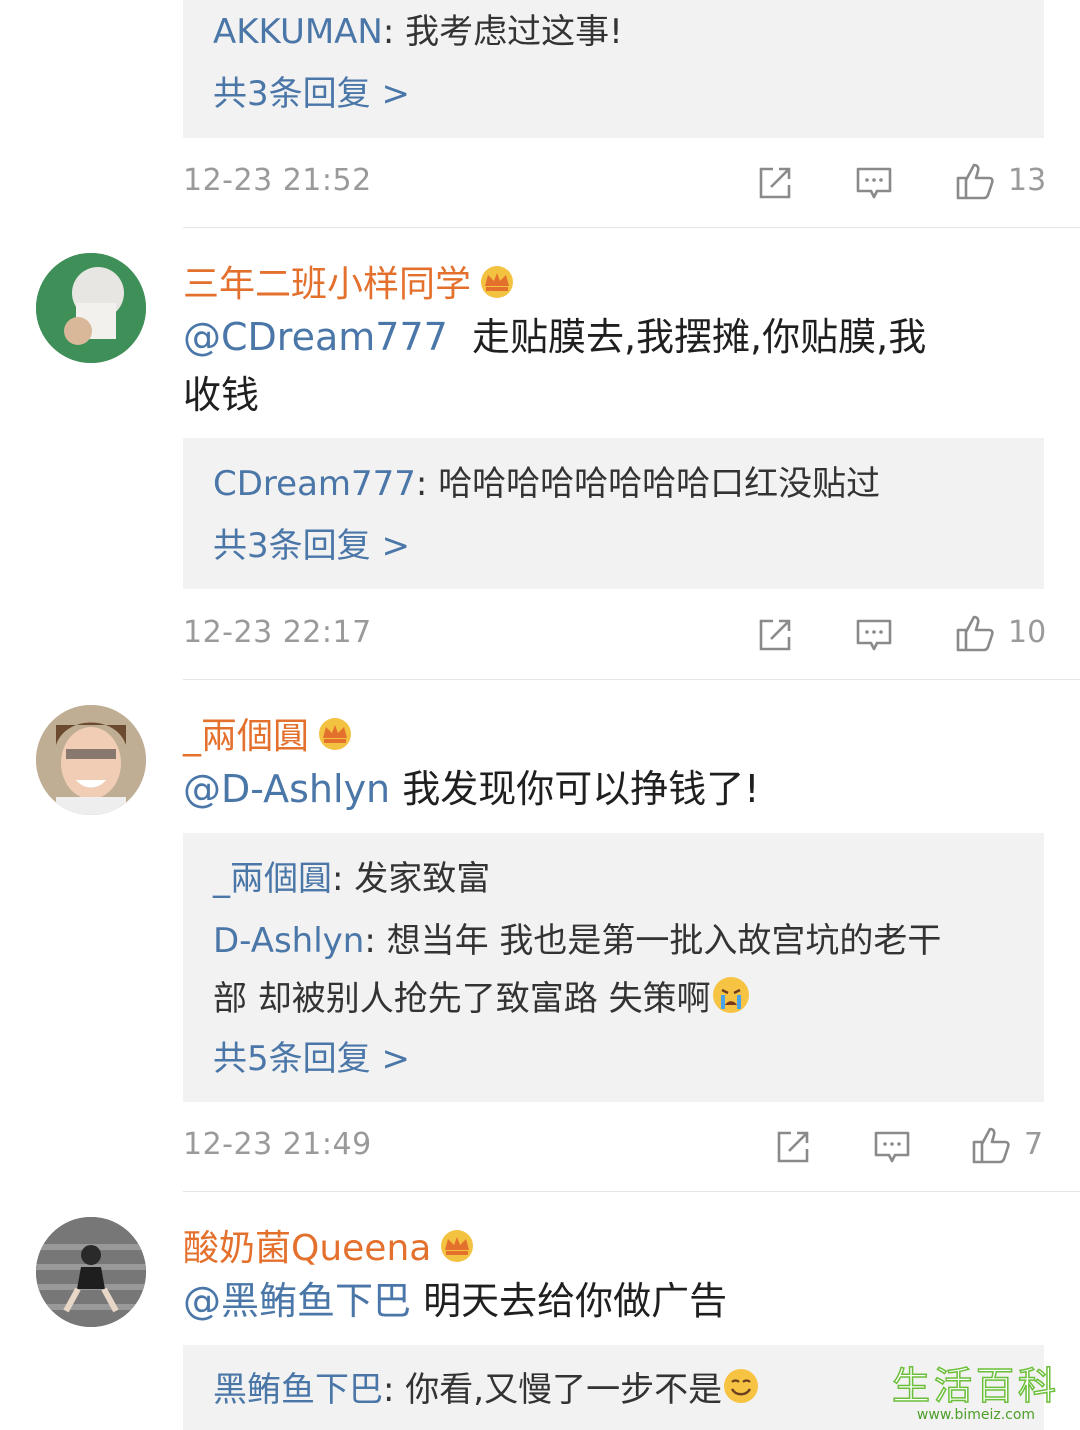 This screenshot has width=1080, height=1430. I want to click on reply-text: 部 却被别人抢先了致富路 失策啊, so click(462, 999).